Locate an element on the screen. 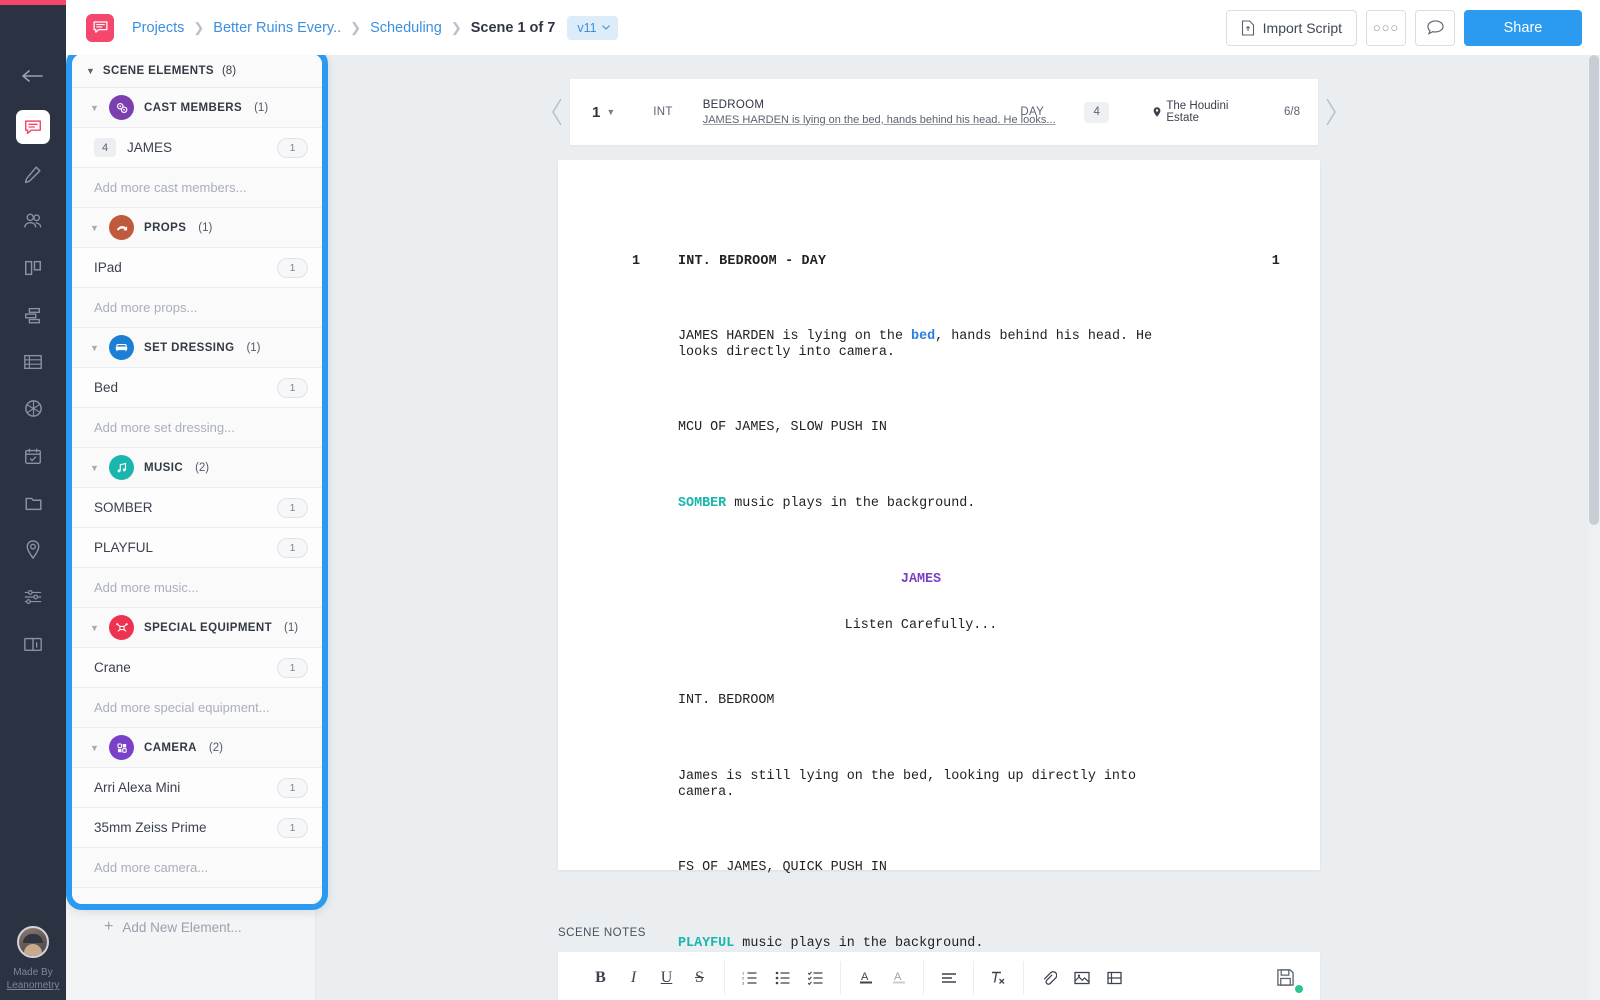 Image resolution: width=1600 pixels, height=1000 pixels. toolbar-group-color: A A is located at coordinates (882, 977).